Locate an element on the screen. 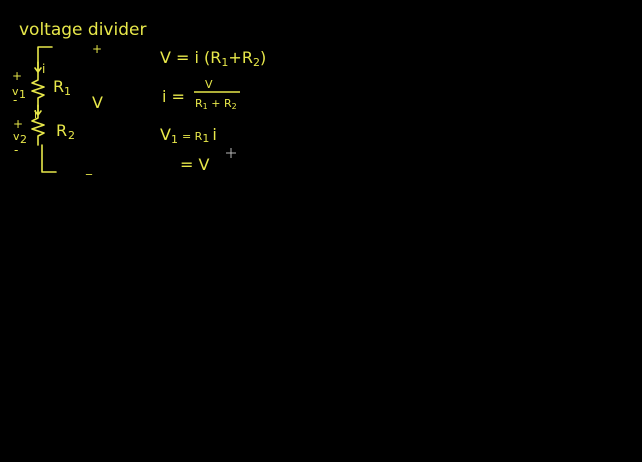  eq1-sub2: 2 is located at coordinates (256, 62).